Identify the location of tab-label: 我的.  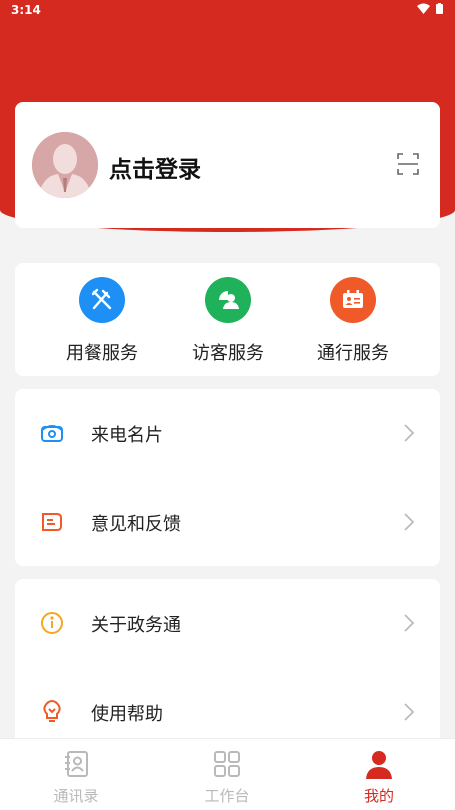
(378, 796).